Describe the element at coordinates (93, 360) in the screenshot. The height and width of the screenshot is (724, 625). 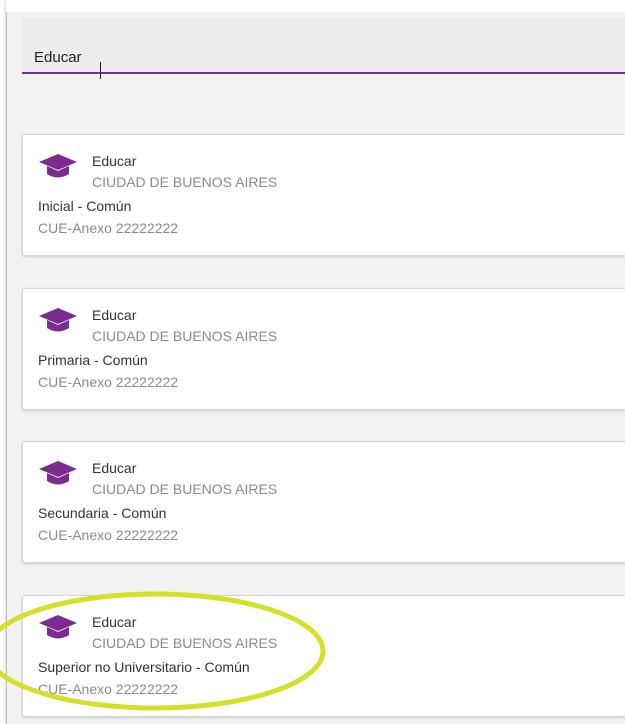
I see `school-level: Primaria - Común` at that location.